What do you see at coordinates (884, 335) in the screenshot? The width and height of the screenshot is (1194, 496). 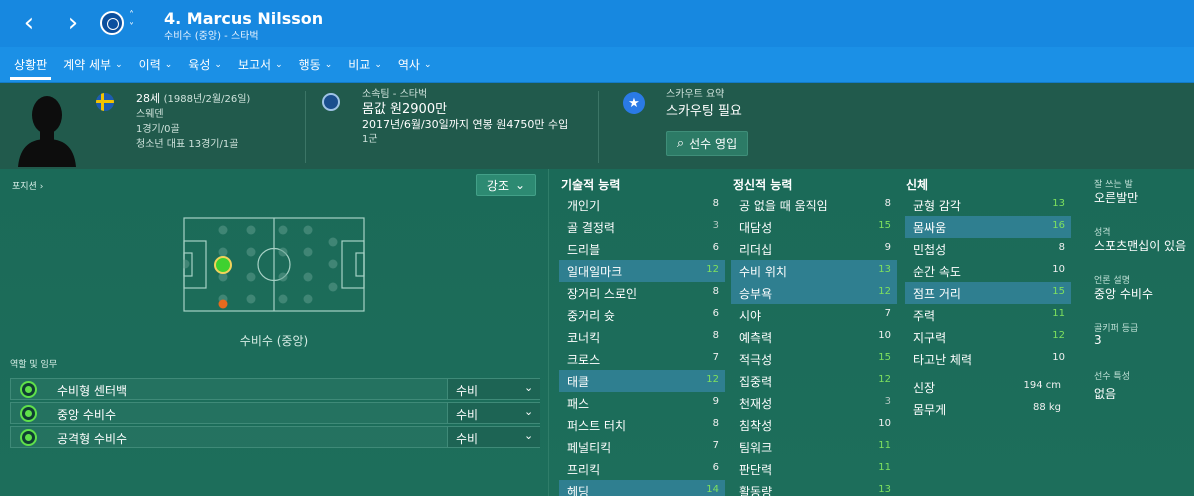 I see `attribute-value: 10` at bounding box center [884, 335].